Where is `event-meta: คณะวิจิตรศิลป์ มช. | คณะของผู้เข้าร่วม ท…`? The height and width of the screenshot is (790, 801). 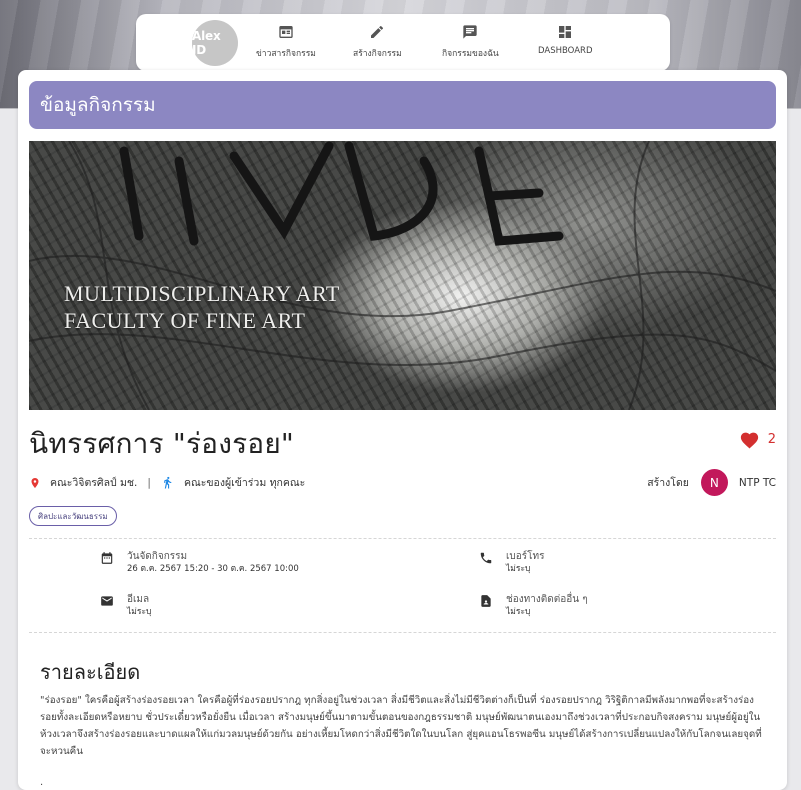
event-meta: คณะวิจิตรศิลป์ มช. | คณะของผู้เข้าร่วม ท… is located at coordinates (167, 482).